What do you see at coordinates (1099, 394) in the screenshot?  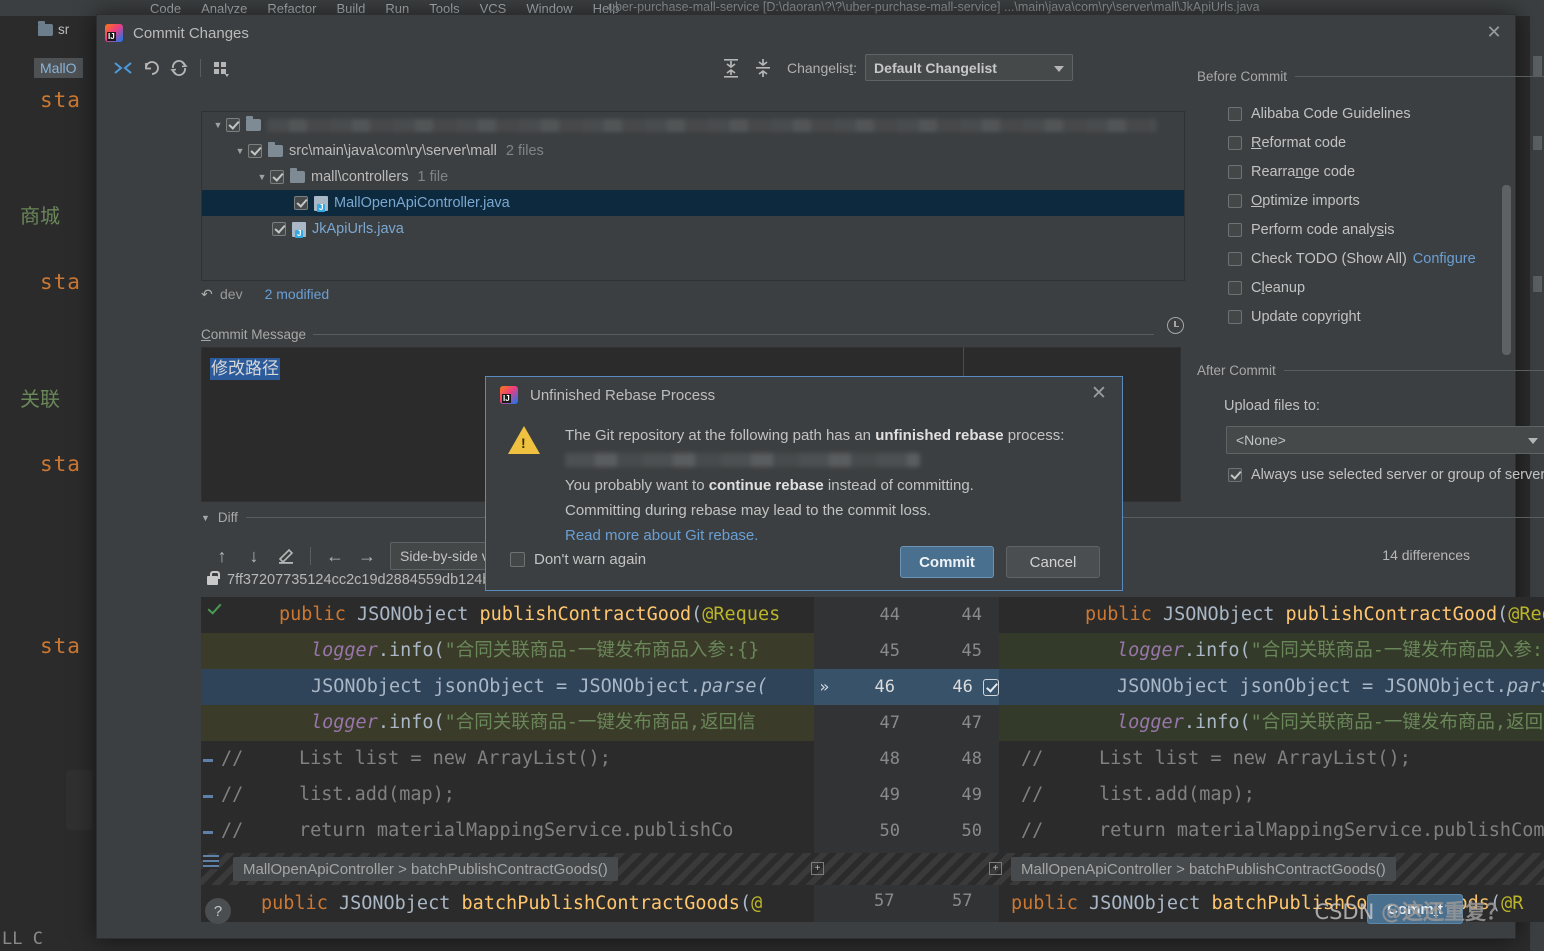 I see `close-icon: ✕` at bounding box center [1099, 394].